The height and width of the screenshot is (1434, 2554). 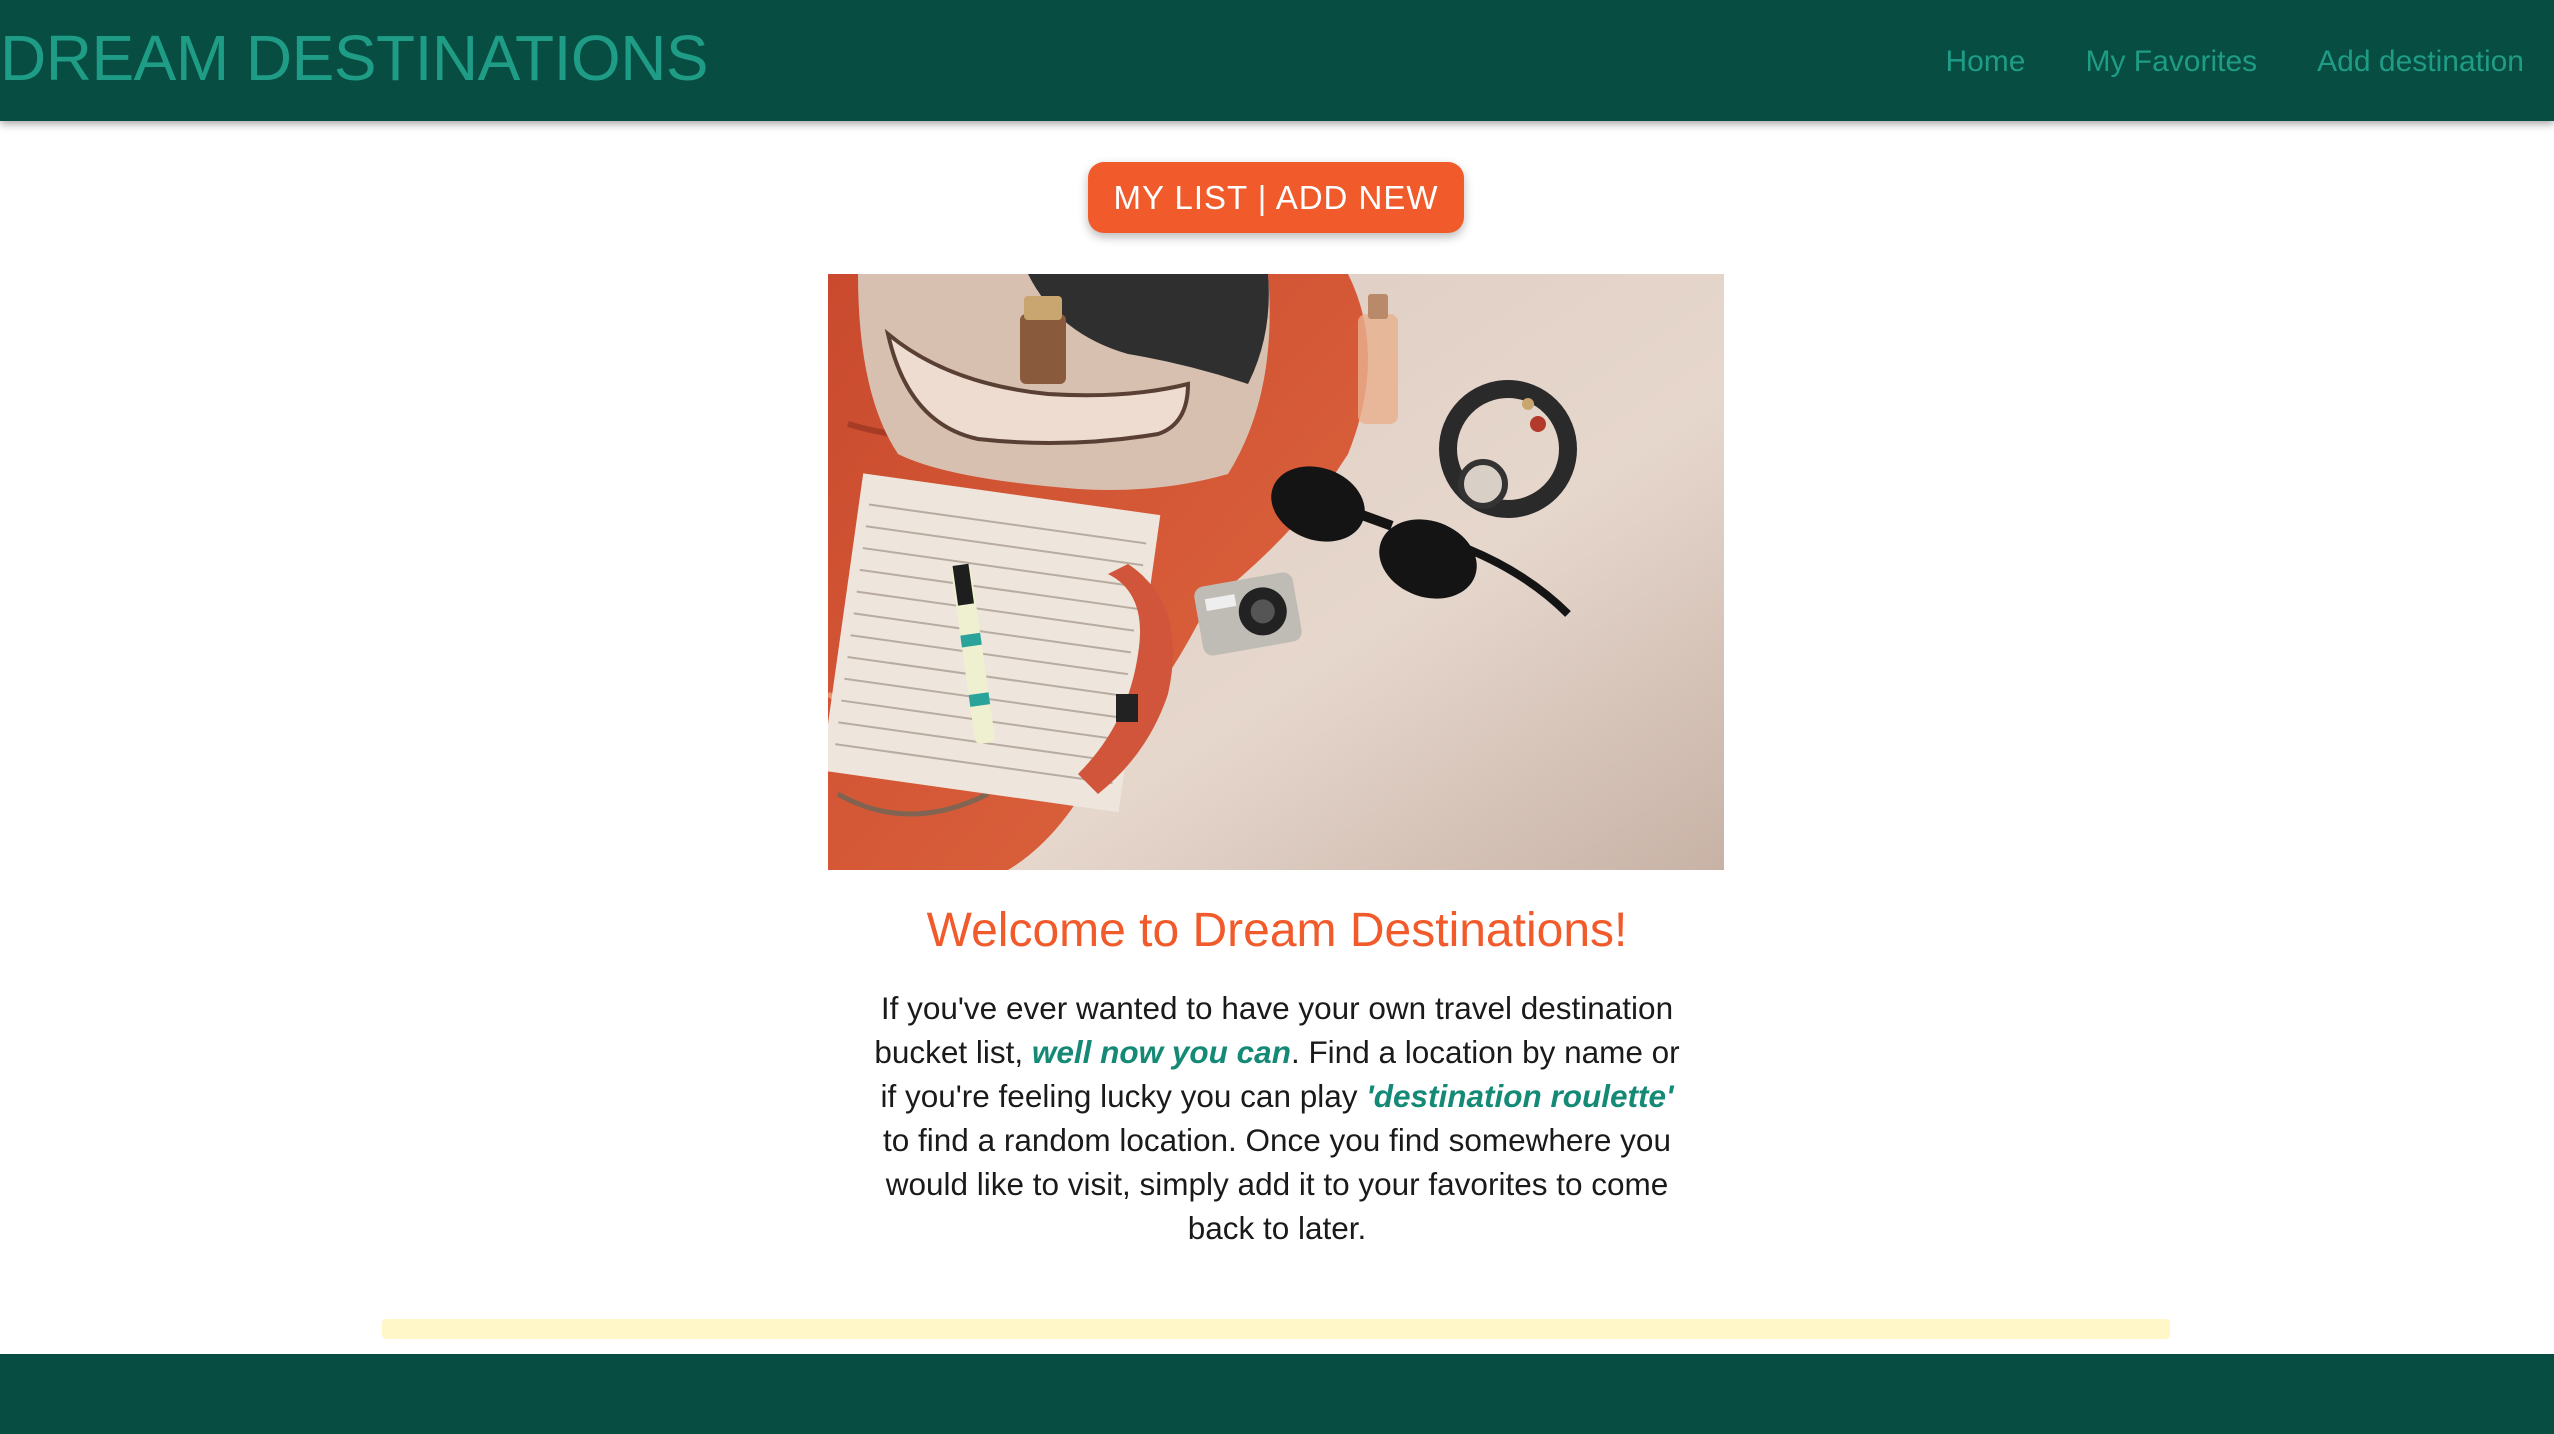 I want to click on site-brand: DREAM DESTINATIONS, so click(x=354, y=58).